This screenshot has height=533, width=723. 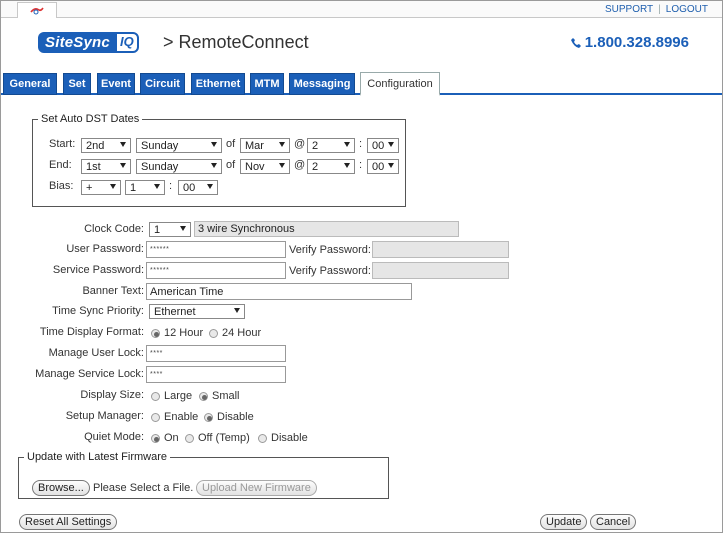 What do you see at coordinates (184, 333) in the screenshot?
I see `time-format-12-label: 12 Hour` at bounding box center [184, 333].